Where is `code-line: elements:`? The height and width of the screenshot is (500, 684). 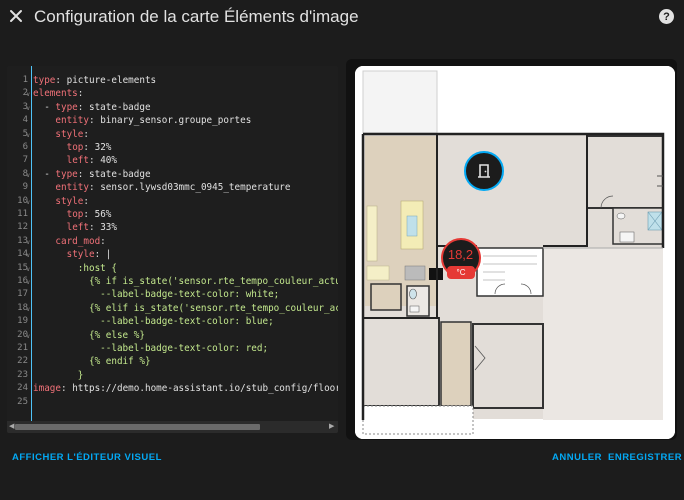 code-line: elements: is located at coordinates (58, 94).